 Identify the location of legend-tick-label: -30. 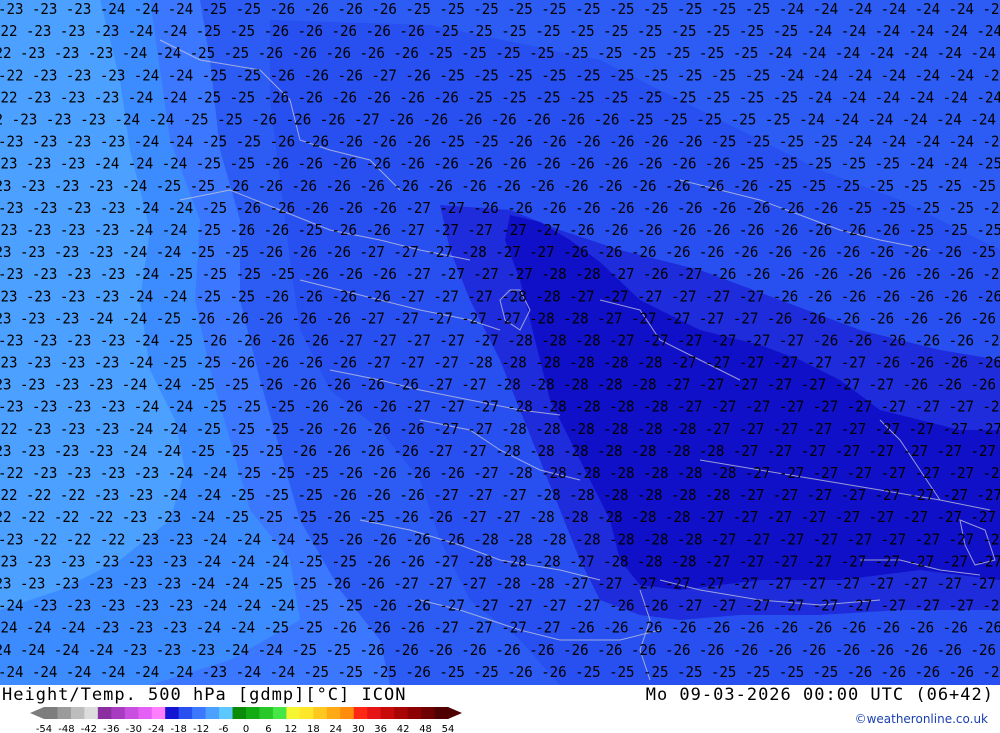
(134, 728).